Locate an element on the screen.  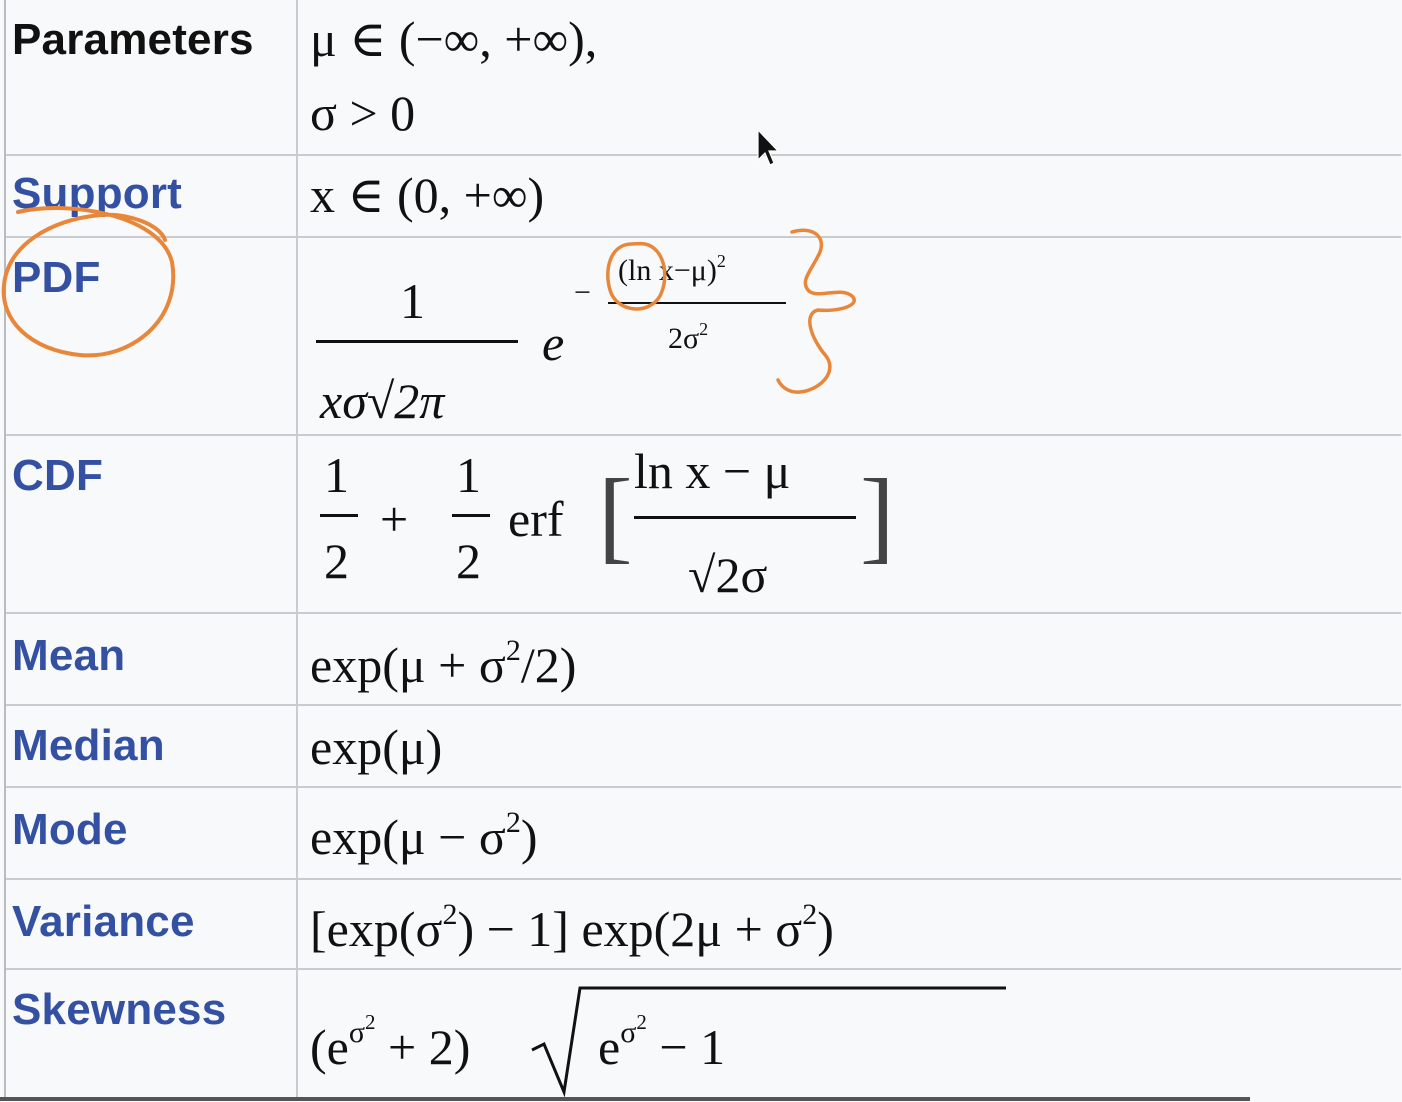
mouse-pointer is located at coordinates (768, 147).